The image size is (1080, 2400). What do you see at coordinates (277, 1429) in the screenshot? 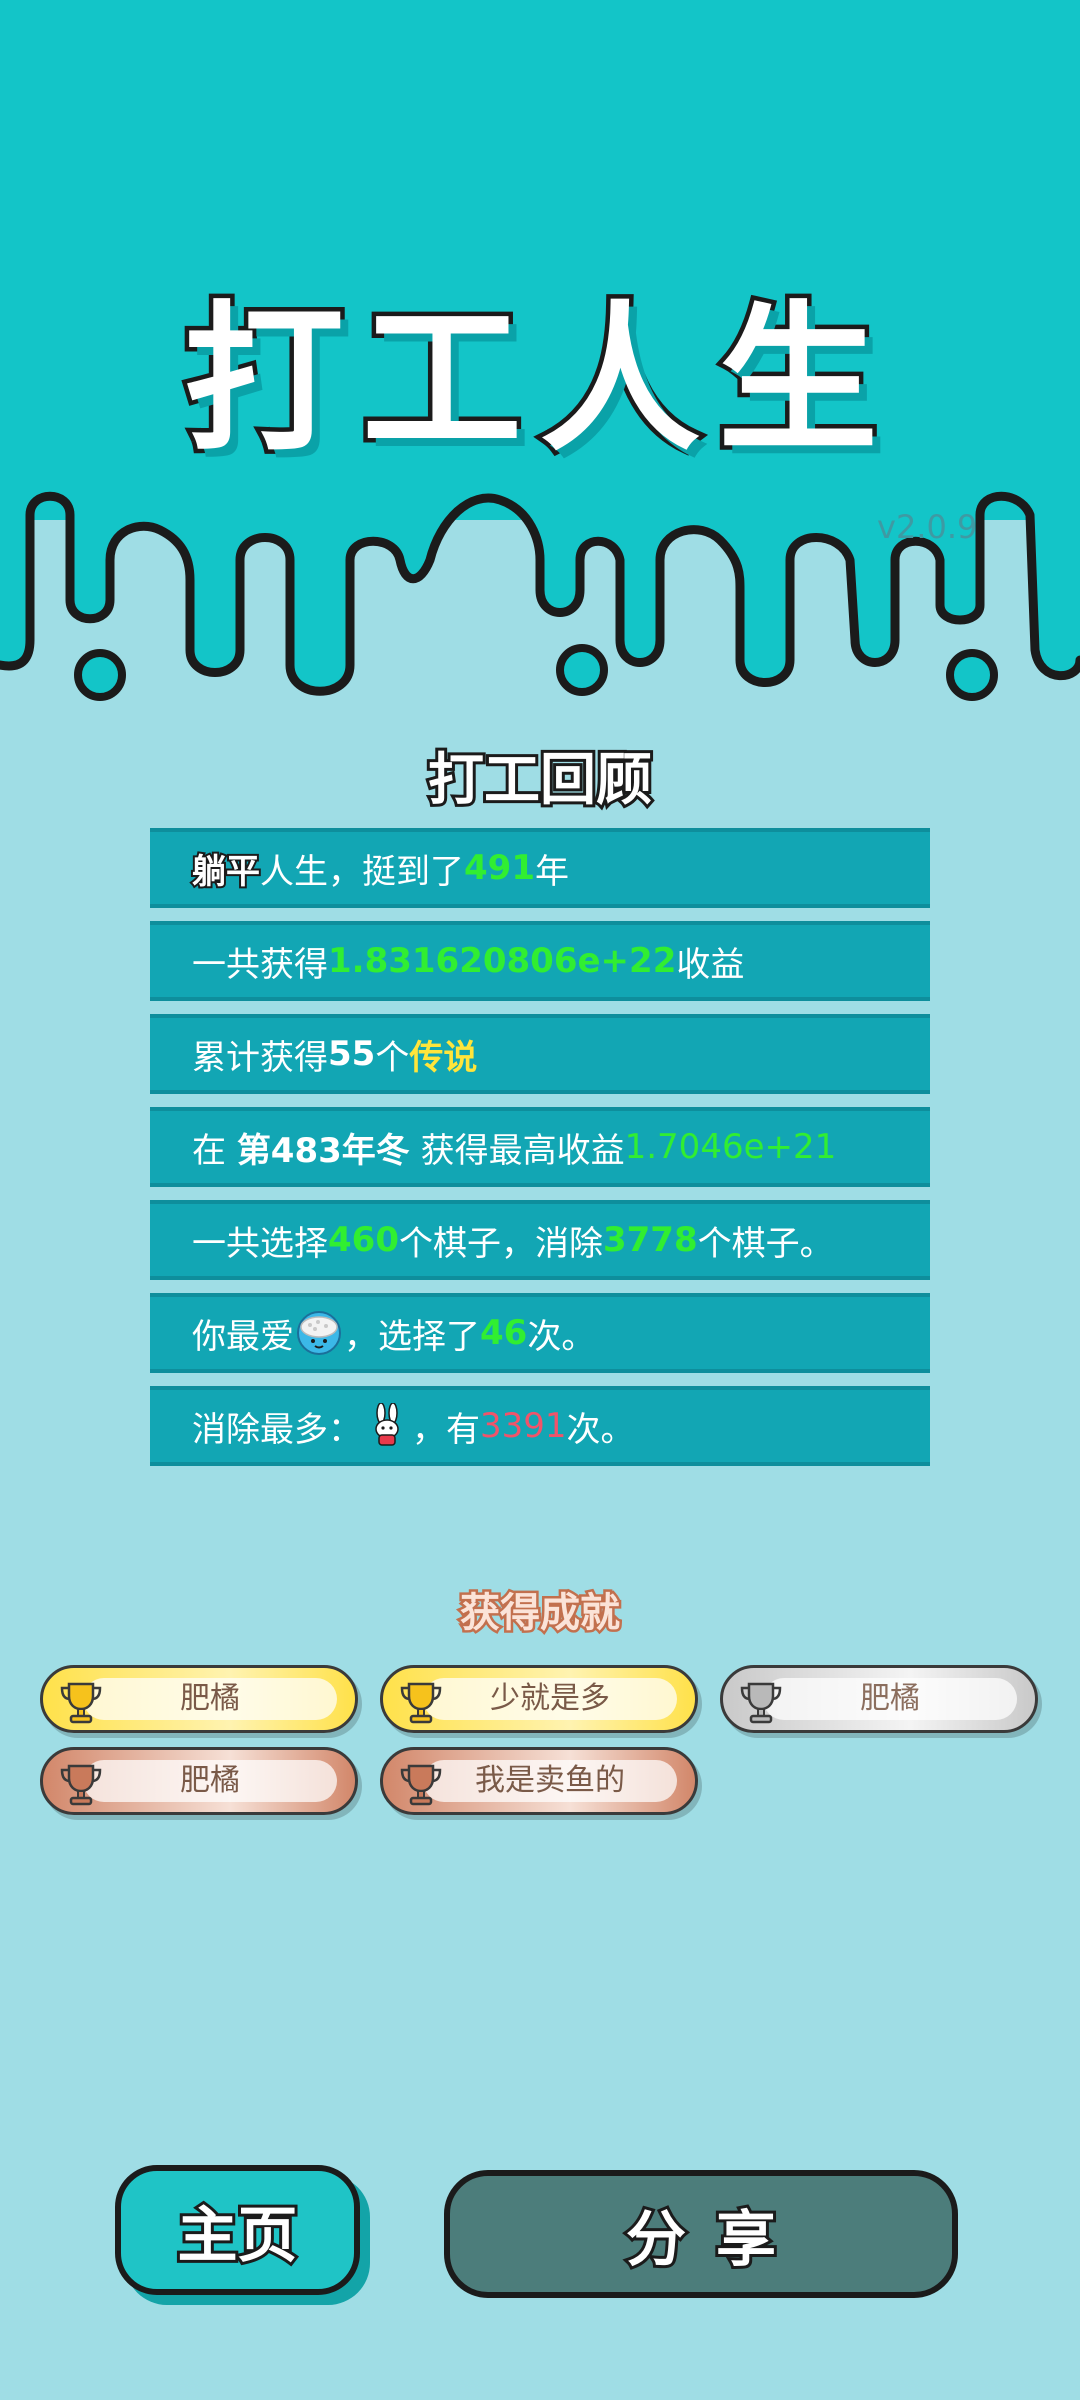
I see `stat-text: 消除最多：` at bounding box center [277, 1429].